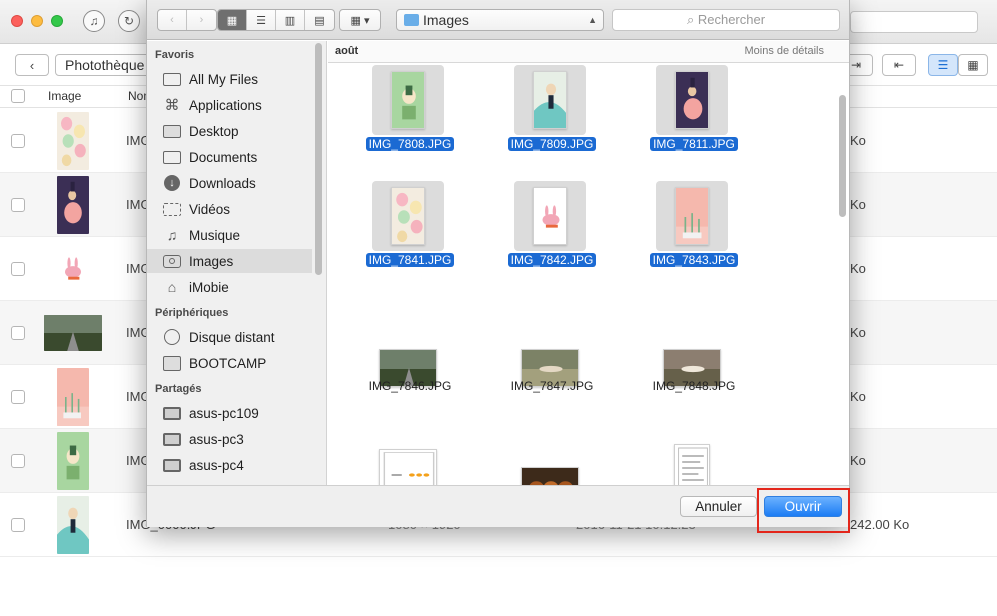 This screenshot has width=997, height=616. What do you see at coordinates (229, 465) in the screenshot?
I see `sidebar-item-asus-pc4: asus-pc4` at bounding box center [229, 465].